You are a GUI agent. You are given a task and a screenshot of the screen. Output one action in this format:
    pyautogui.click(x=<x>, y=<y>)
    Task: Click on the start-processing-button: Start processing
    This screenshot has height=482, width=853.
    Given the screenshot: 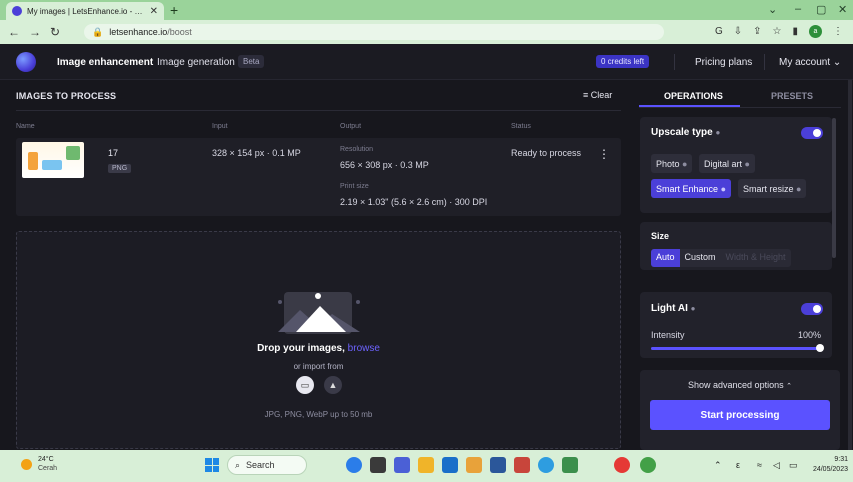 What is the action you would take?
    pyautogui.click(x=740, y=415)
    